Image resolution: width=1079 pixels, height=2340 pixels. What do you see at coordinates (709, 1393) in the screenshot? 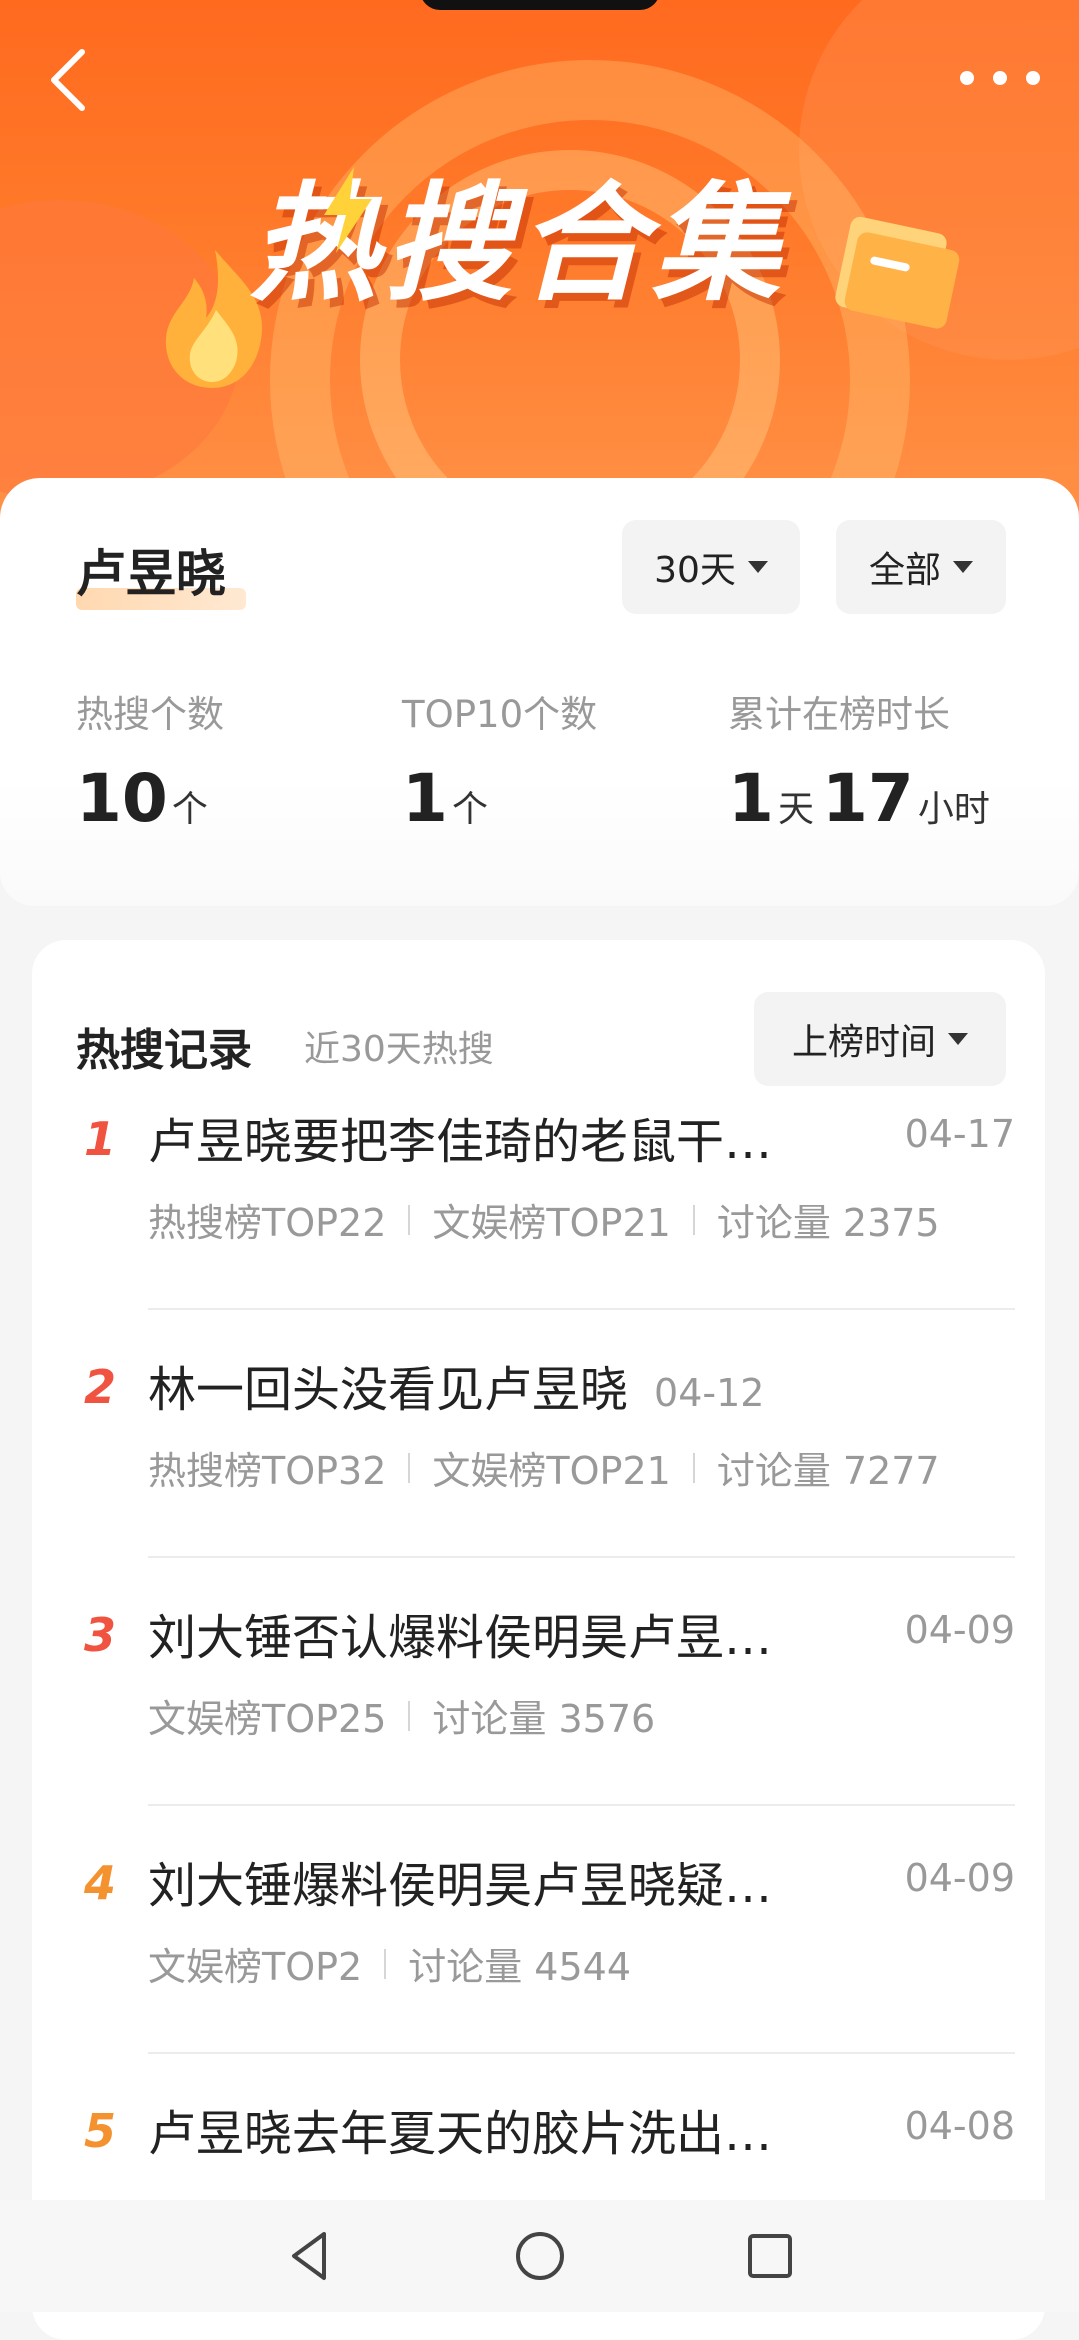
I see `item-date: 04-12` at bounding box center [709, 1393].